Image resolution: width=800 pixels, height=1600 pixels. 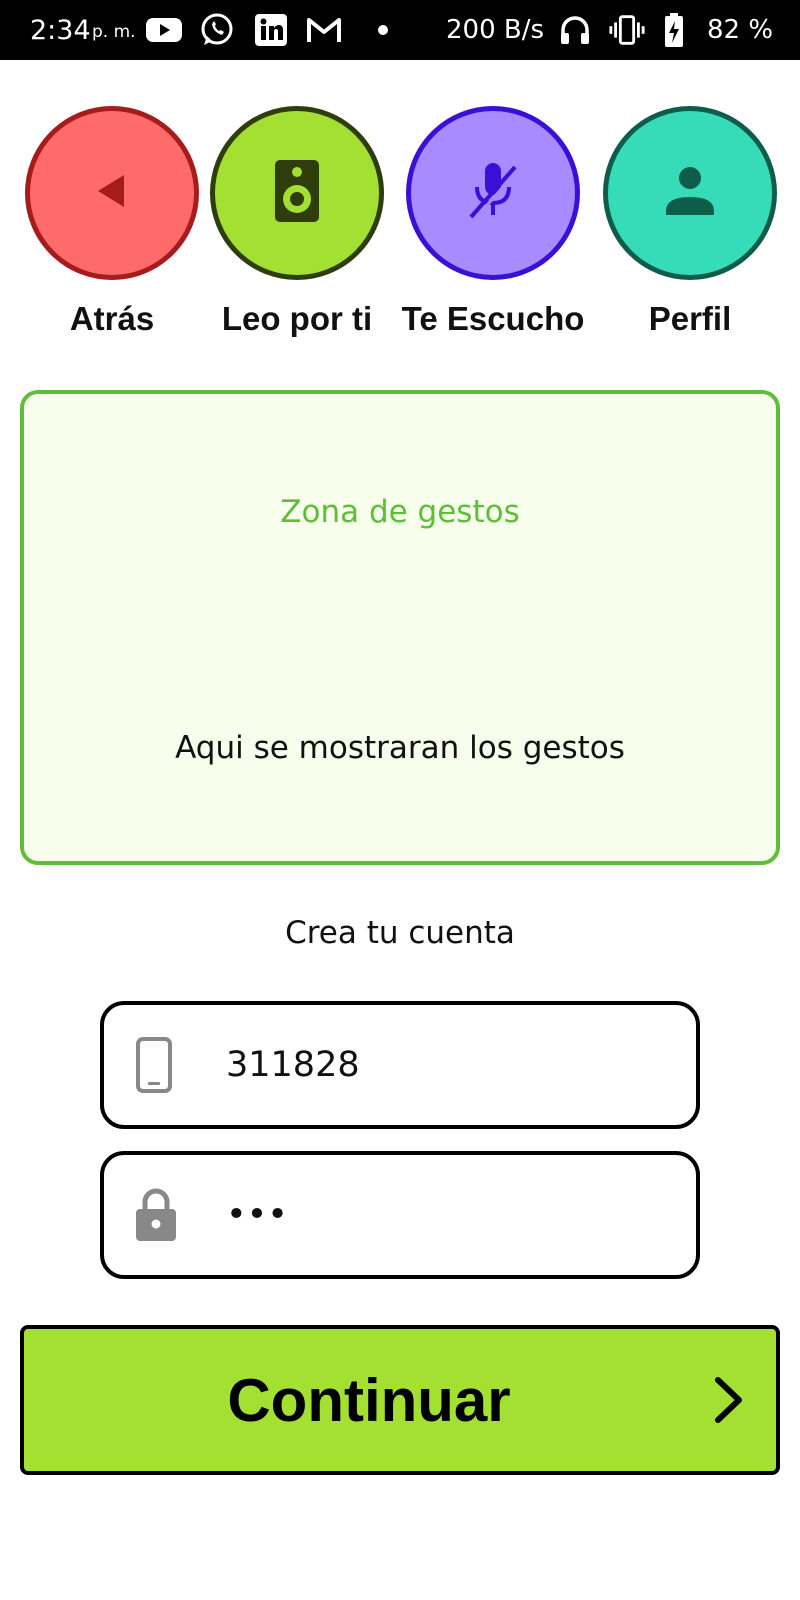 What do you see at coordinates (740, 30) in the screenshot?
I see `battery-percent: 82 %` at bounding box center [740, 30].